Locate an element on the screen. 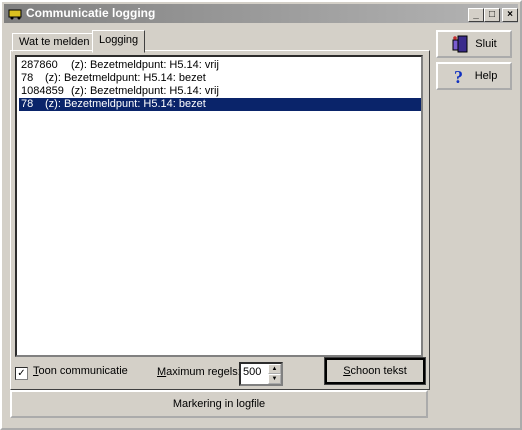 The width and height of the screenshot is (522, 430). help-label: Help is located at coordinates (486, 76).